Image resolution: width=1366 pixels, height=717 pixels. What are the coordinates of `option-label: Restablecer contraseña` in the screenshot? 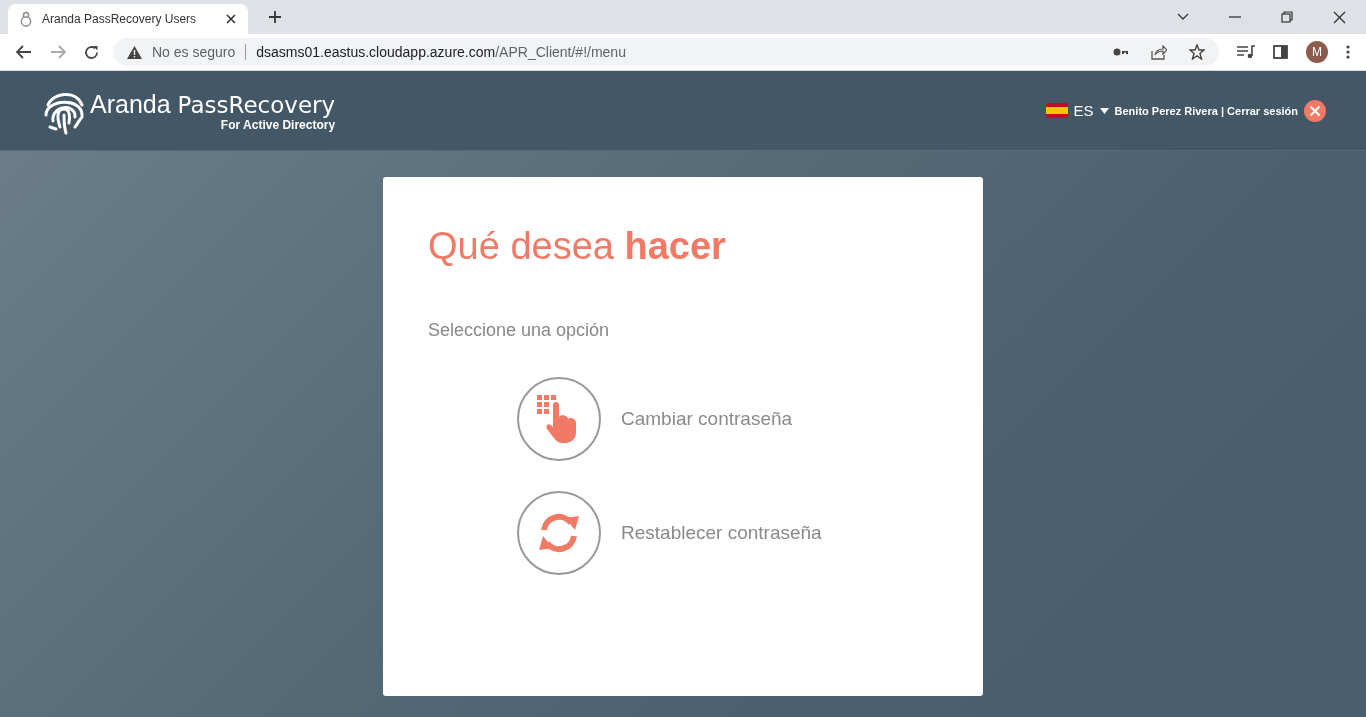 It's located at (721, 533).